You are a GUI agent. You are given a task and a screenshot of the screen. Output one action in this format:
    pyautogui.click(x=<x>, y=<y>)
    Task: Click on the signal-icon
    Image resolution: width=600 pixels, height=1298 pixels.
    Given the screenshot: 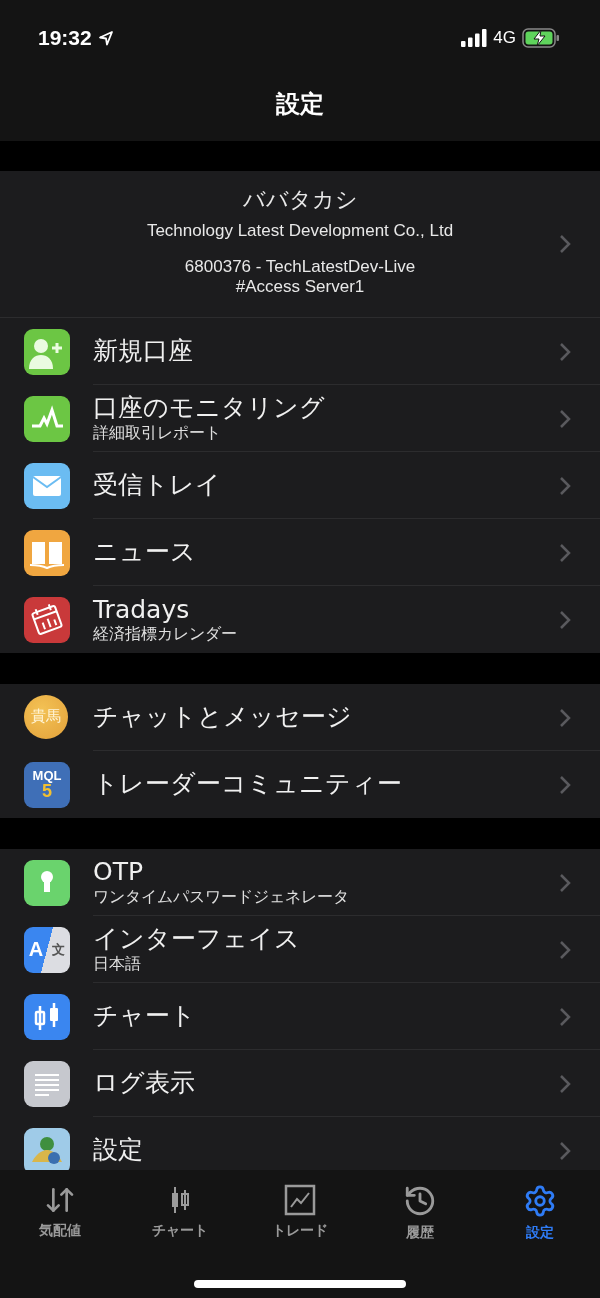 What is the action you would take?
    pyautogui.click(x=474, y=38)
    